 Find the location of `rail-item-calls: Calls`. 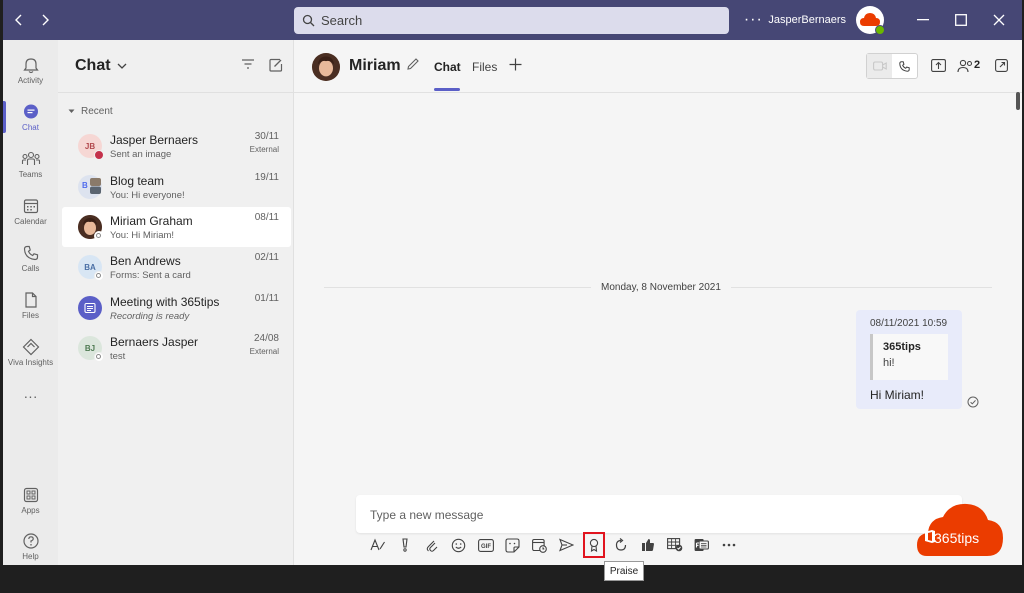

rail-item-calls: Calls is located at coordinates (30, 258).